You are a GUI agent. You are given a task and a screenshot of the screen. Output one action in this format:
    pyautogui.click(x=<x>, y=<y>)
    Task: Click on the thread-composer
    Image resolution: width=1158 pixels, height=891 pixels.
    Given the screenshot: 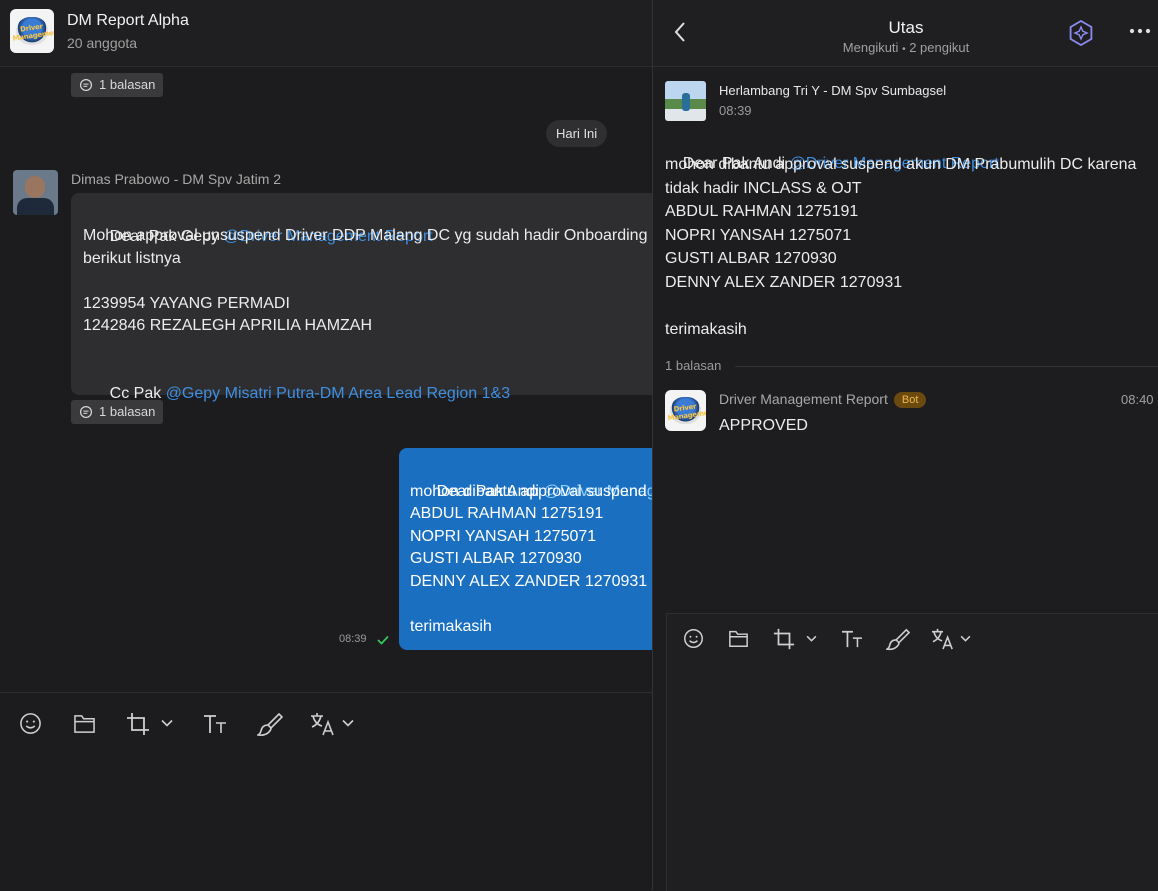 What is the action you would take?
    pyautogui.click(x=912, y=752)
    